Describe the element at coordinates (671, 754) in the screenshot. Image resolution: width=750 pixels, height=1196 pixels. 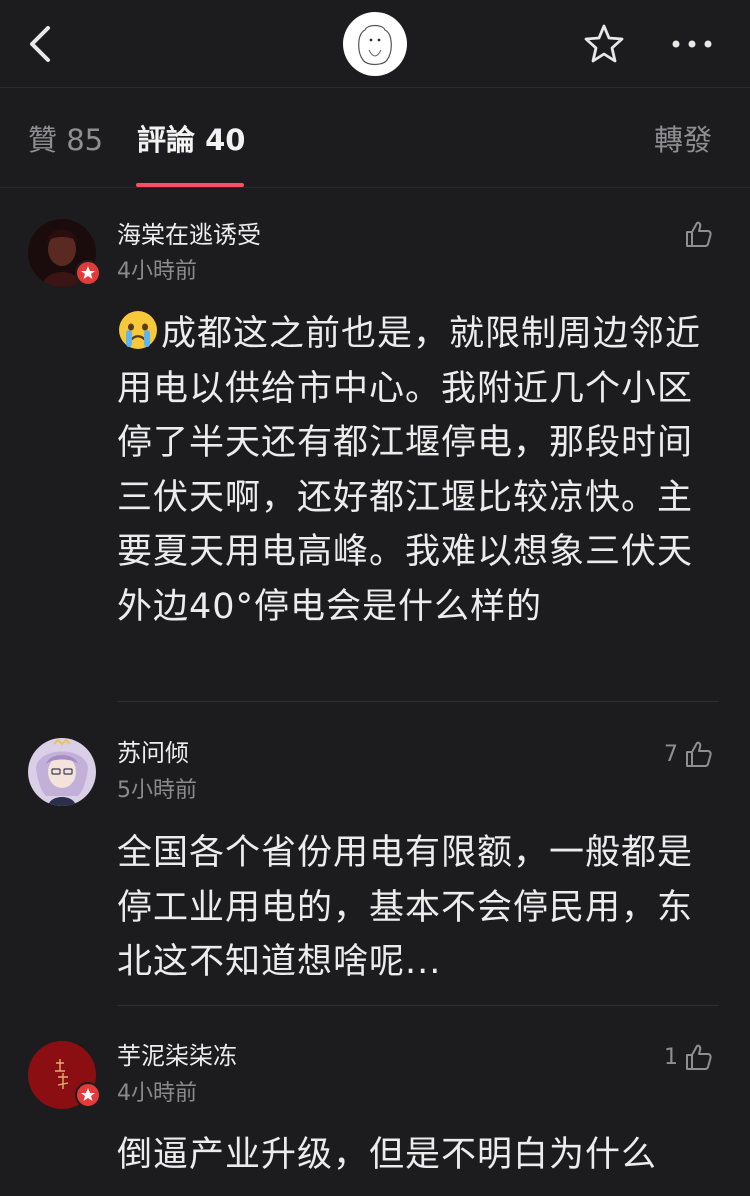
I see `like-count: 7` at that location.